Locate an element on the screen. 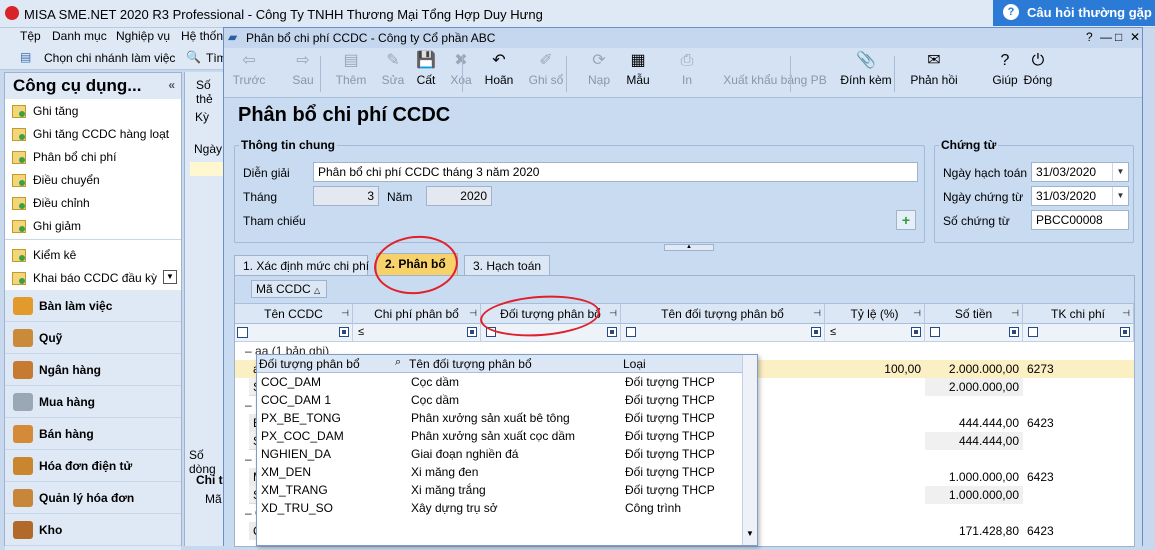  dropdown-option: COC_DAM Cọc dầm Đối tượng THCP is located at coordinates (499, 382).